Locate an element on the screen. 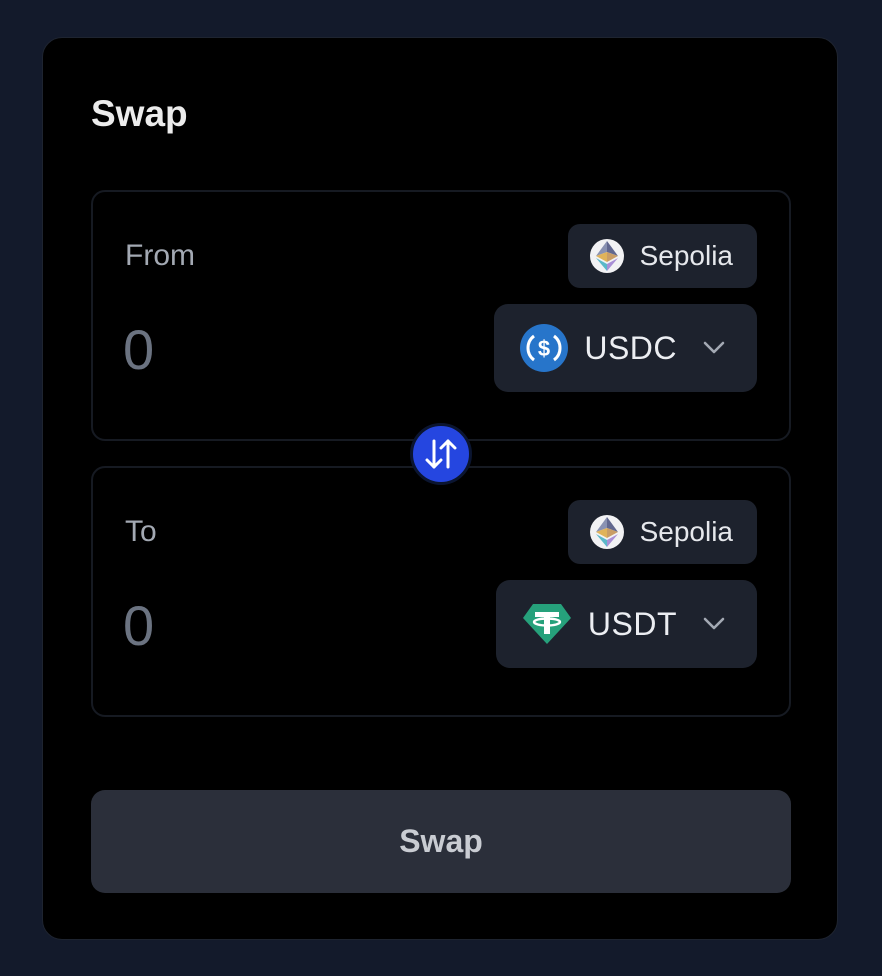 The height and width of the screenshot is (976, 882). from-amount-input is located at coordinates (273, 349).